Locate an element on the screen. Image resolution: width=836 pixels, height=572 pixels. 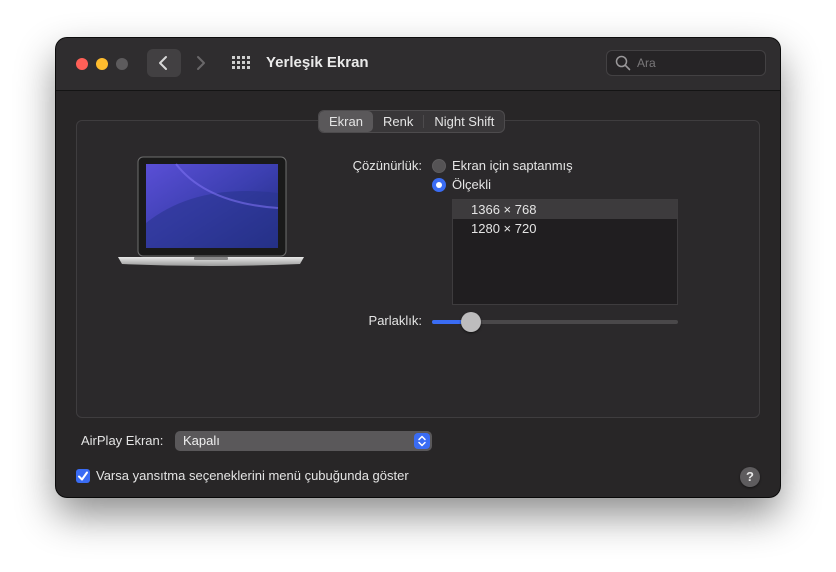
resolution-label: Çözünürlük: is located at coordinates (387, 165).